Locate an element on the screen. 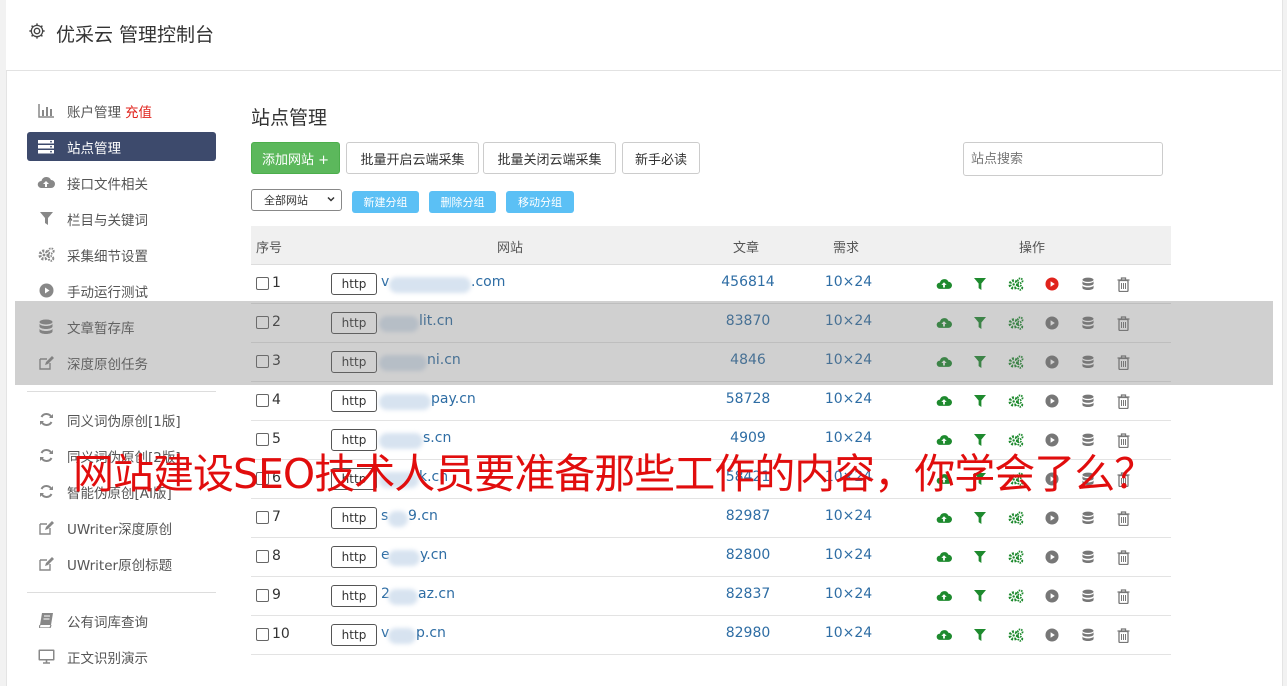 The height and width of the screenshot is (686, 1287). sidebar-item-label: UWriter原创标题 is located at coordinates (120, 565).